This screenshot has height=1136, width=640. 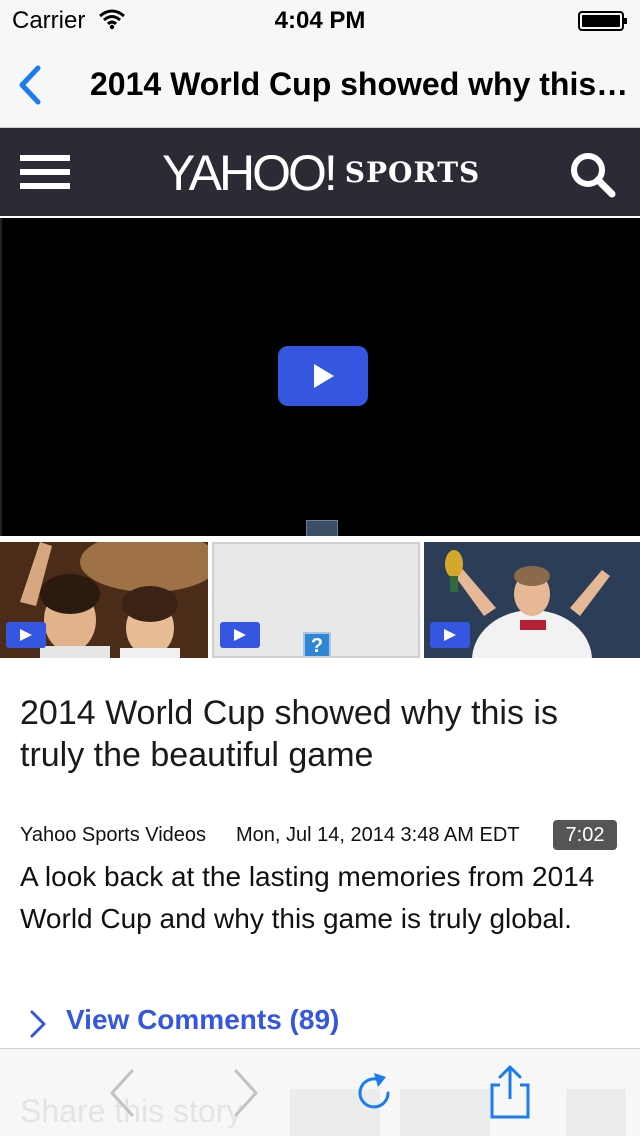 I want to click on broken-image-icon: ?, so click(x=317, y=644).